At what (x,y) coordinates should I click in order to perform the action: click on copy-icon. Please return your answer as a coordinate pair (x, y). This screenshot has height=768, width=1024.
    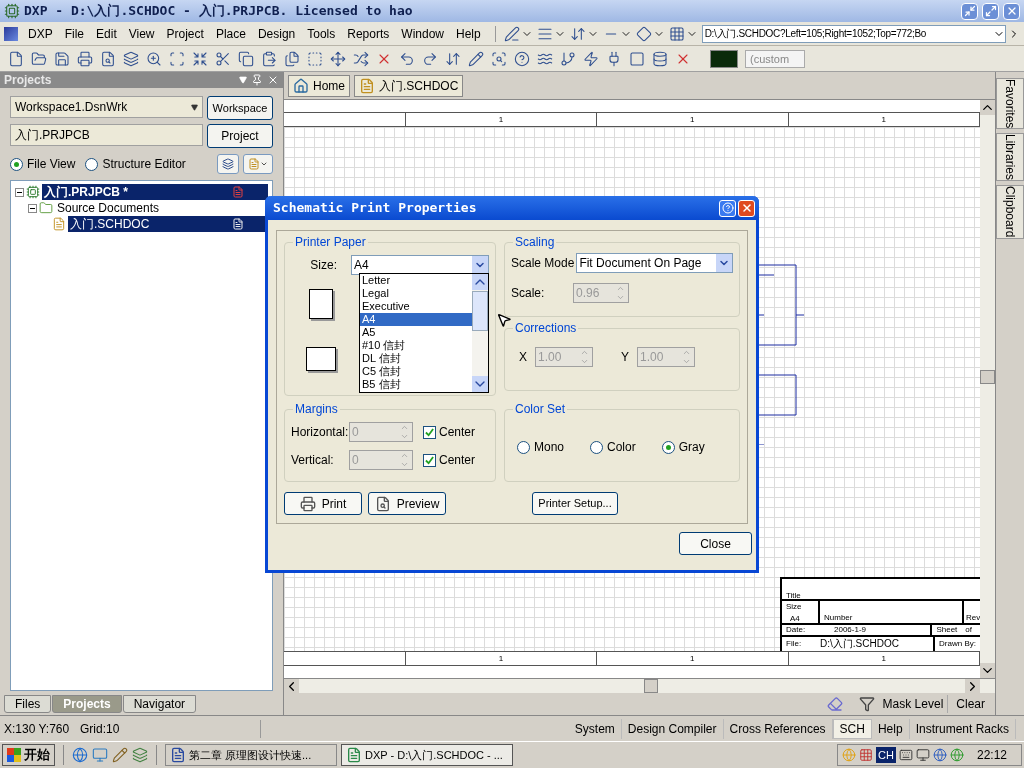
    Looking at the image, I should click on (246, 58).